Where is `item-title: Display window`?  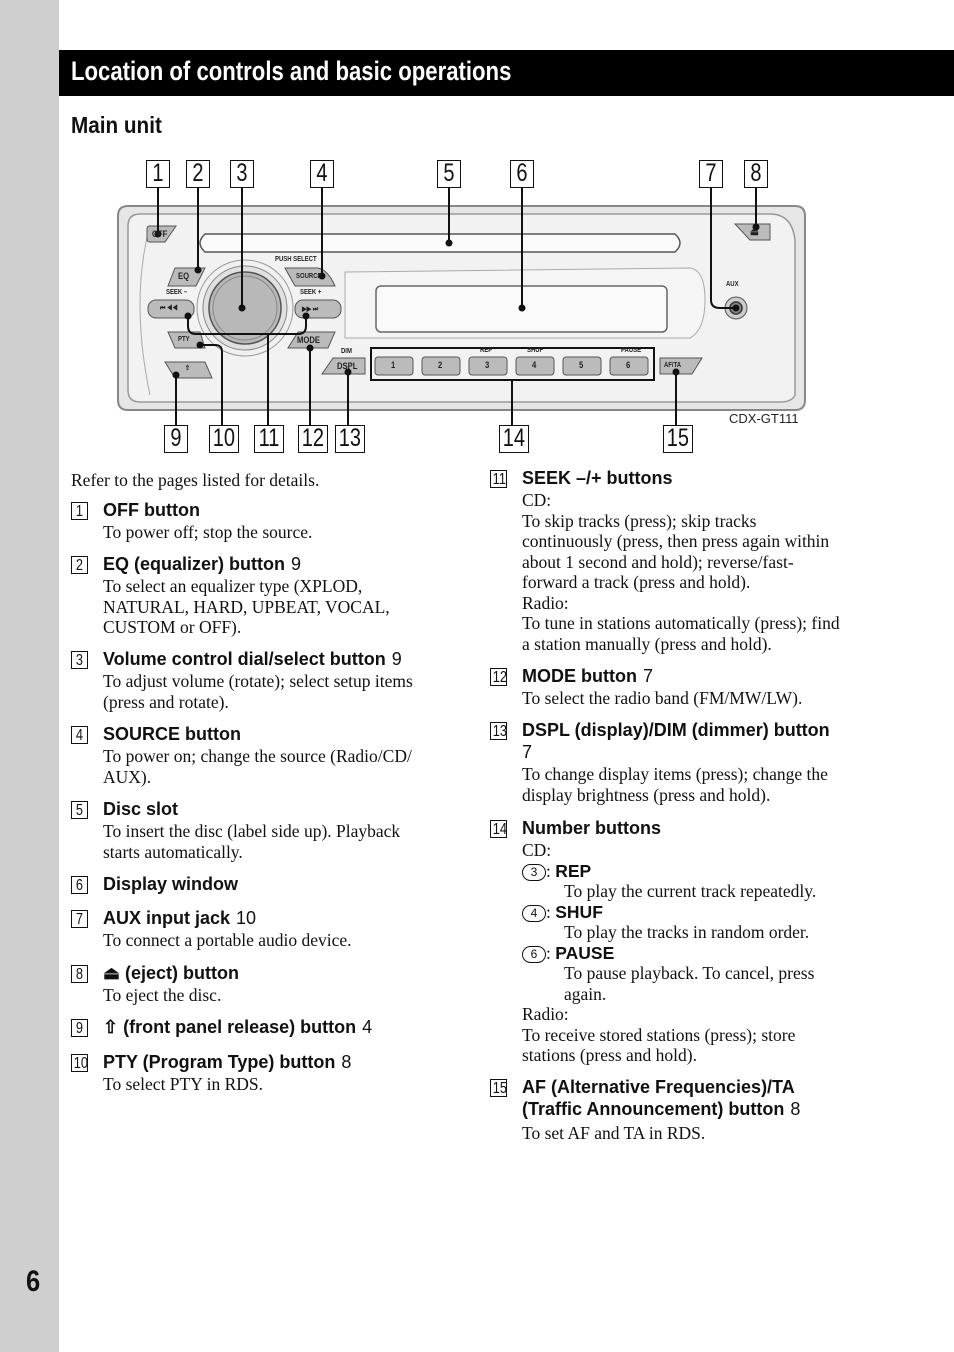
item-title: Display window is located at coordinates (171, 884).